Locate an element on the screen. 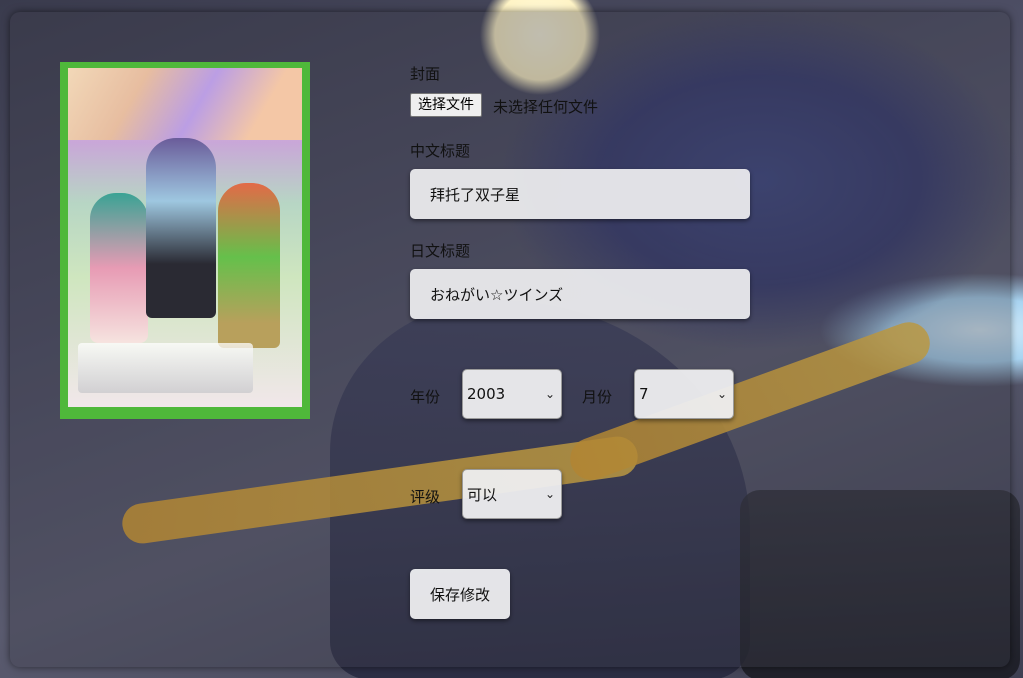  jp-title-label: 日文标题 is located at coordinates (440, 251).